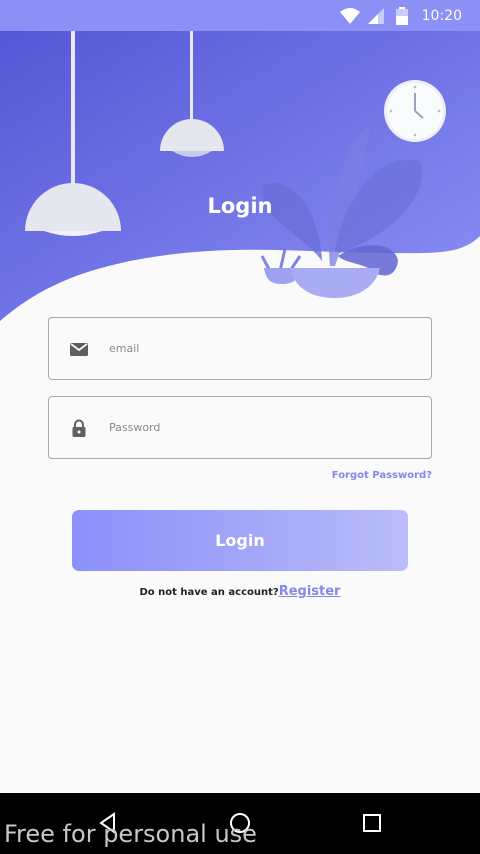 This screenshot has width=480, height=854. Describe the element at coordinates (79, 349) in the screenshot. I see `email-icon` at that location.